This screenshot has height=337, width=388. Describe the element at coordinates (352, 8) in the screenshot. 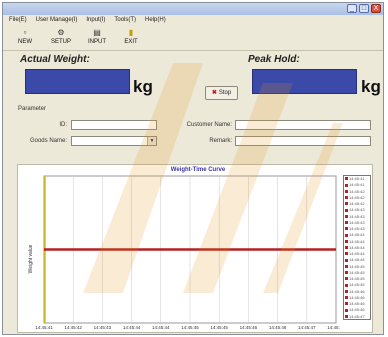

I see `minimize-button: _` at that location.